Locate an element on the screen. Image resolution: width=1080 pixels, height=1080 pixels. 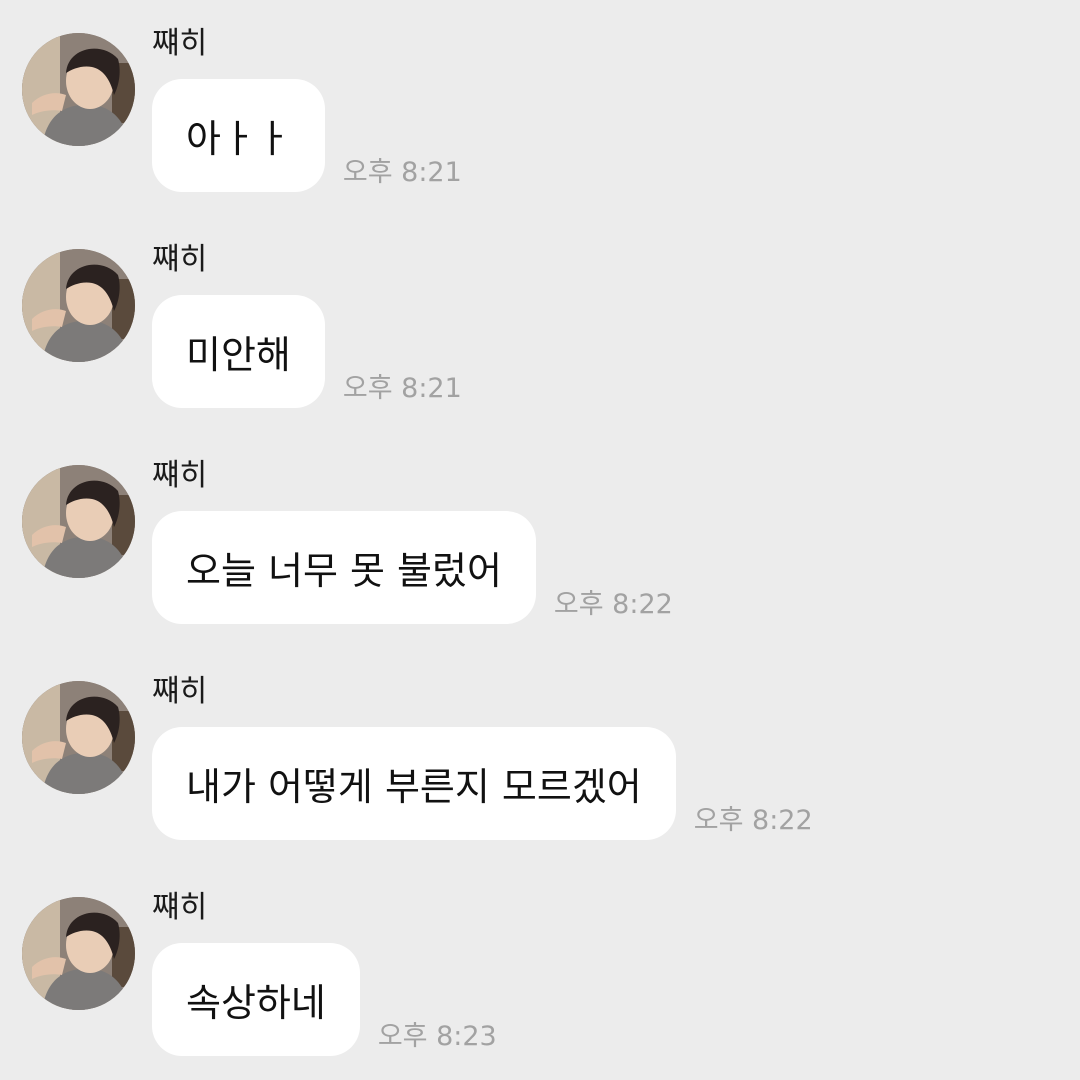
message-bubble: 미안해 is located at coordinates (238, 351).